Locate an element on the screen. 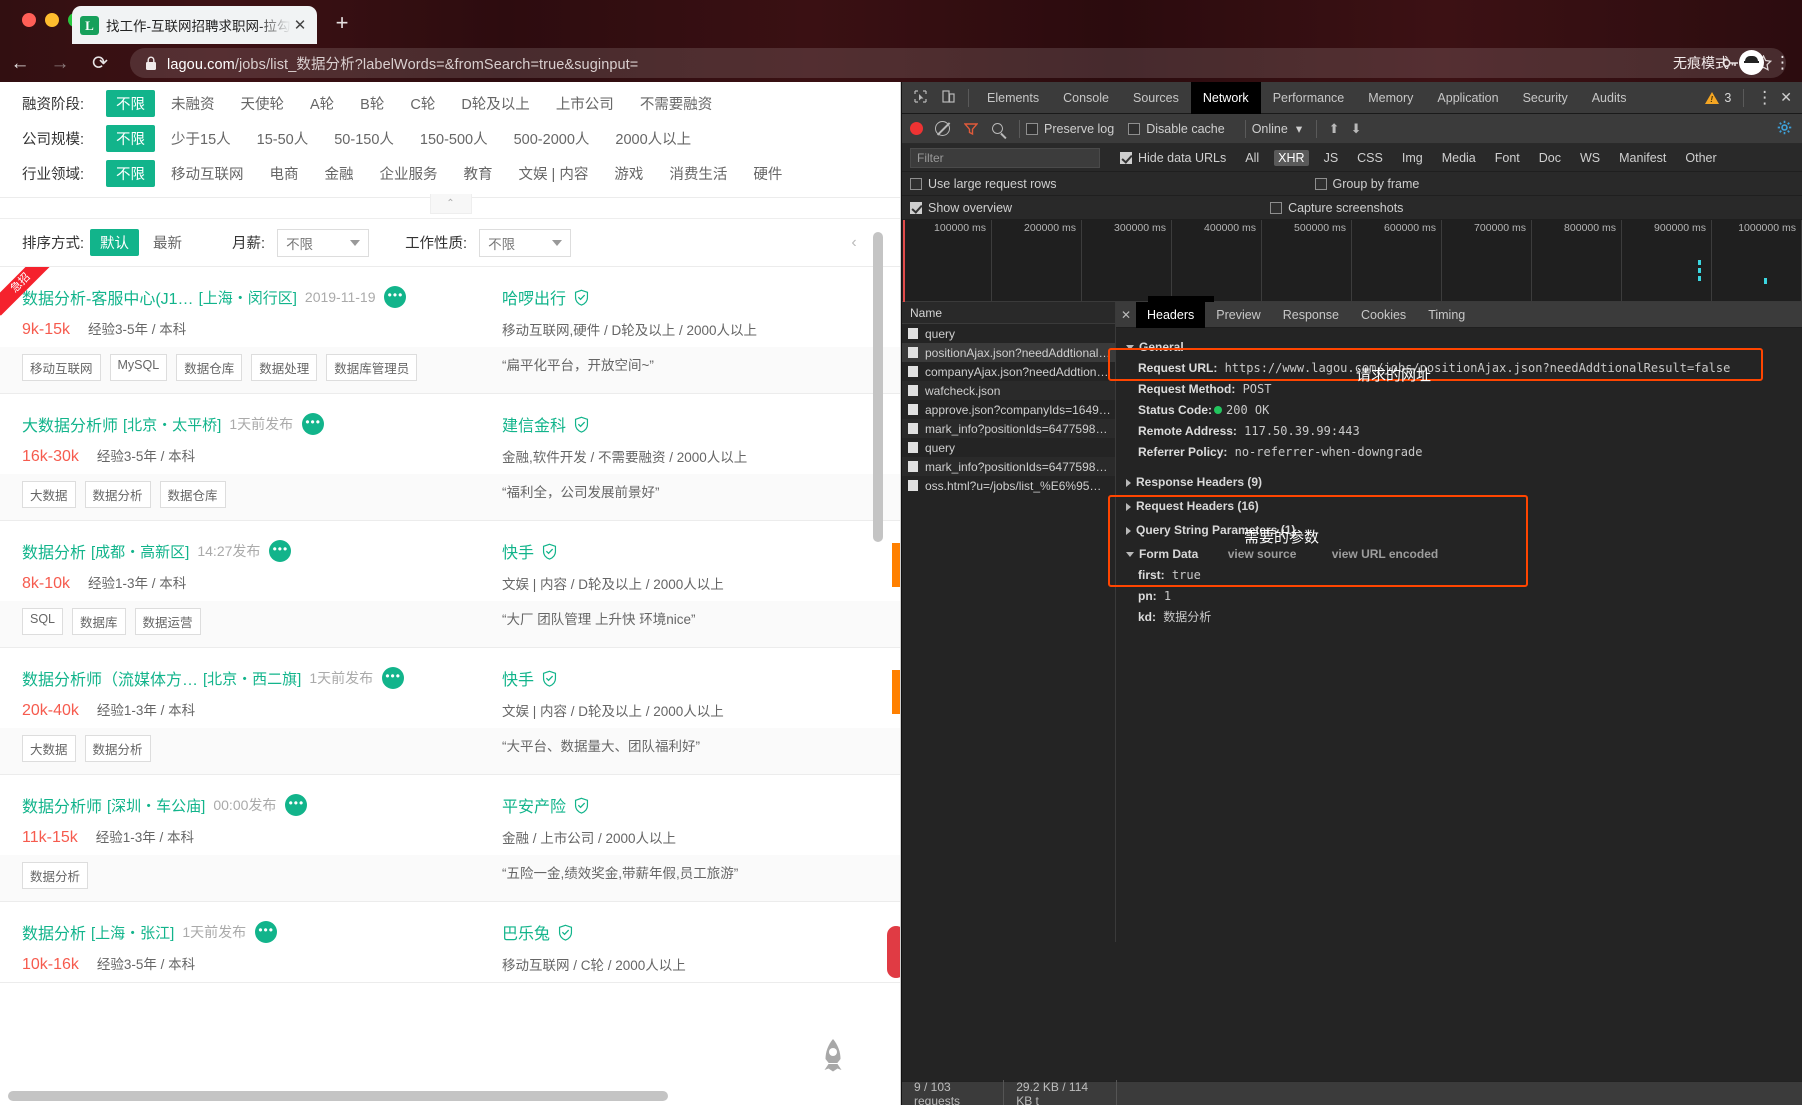  minimize-window-button is located at coordinates (52, 20).